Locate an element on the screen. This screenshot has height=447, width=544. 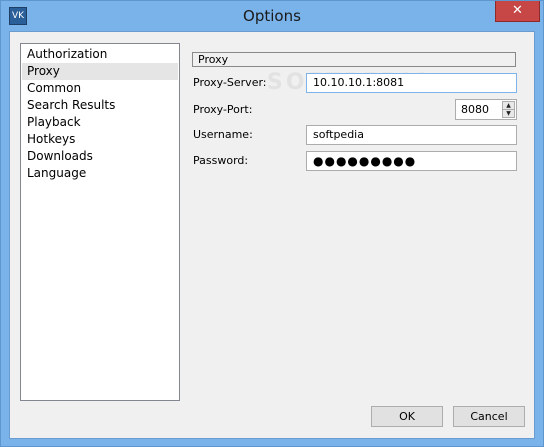
proxy-port-spinbox: 8080 ▲ ▼ is located at coordinates (486, 109).